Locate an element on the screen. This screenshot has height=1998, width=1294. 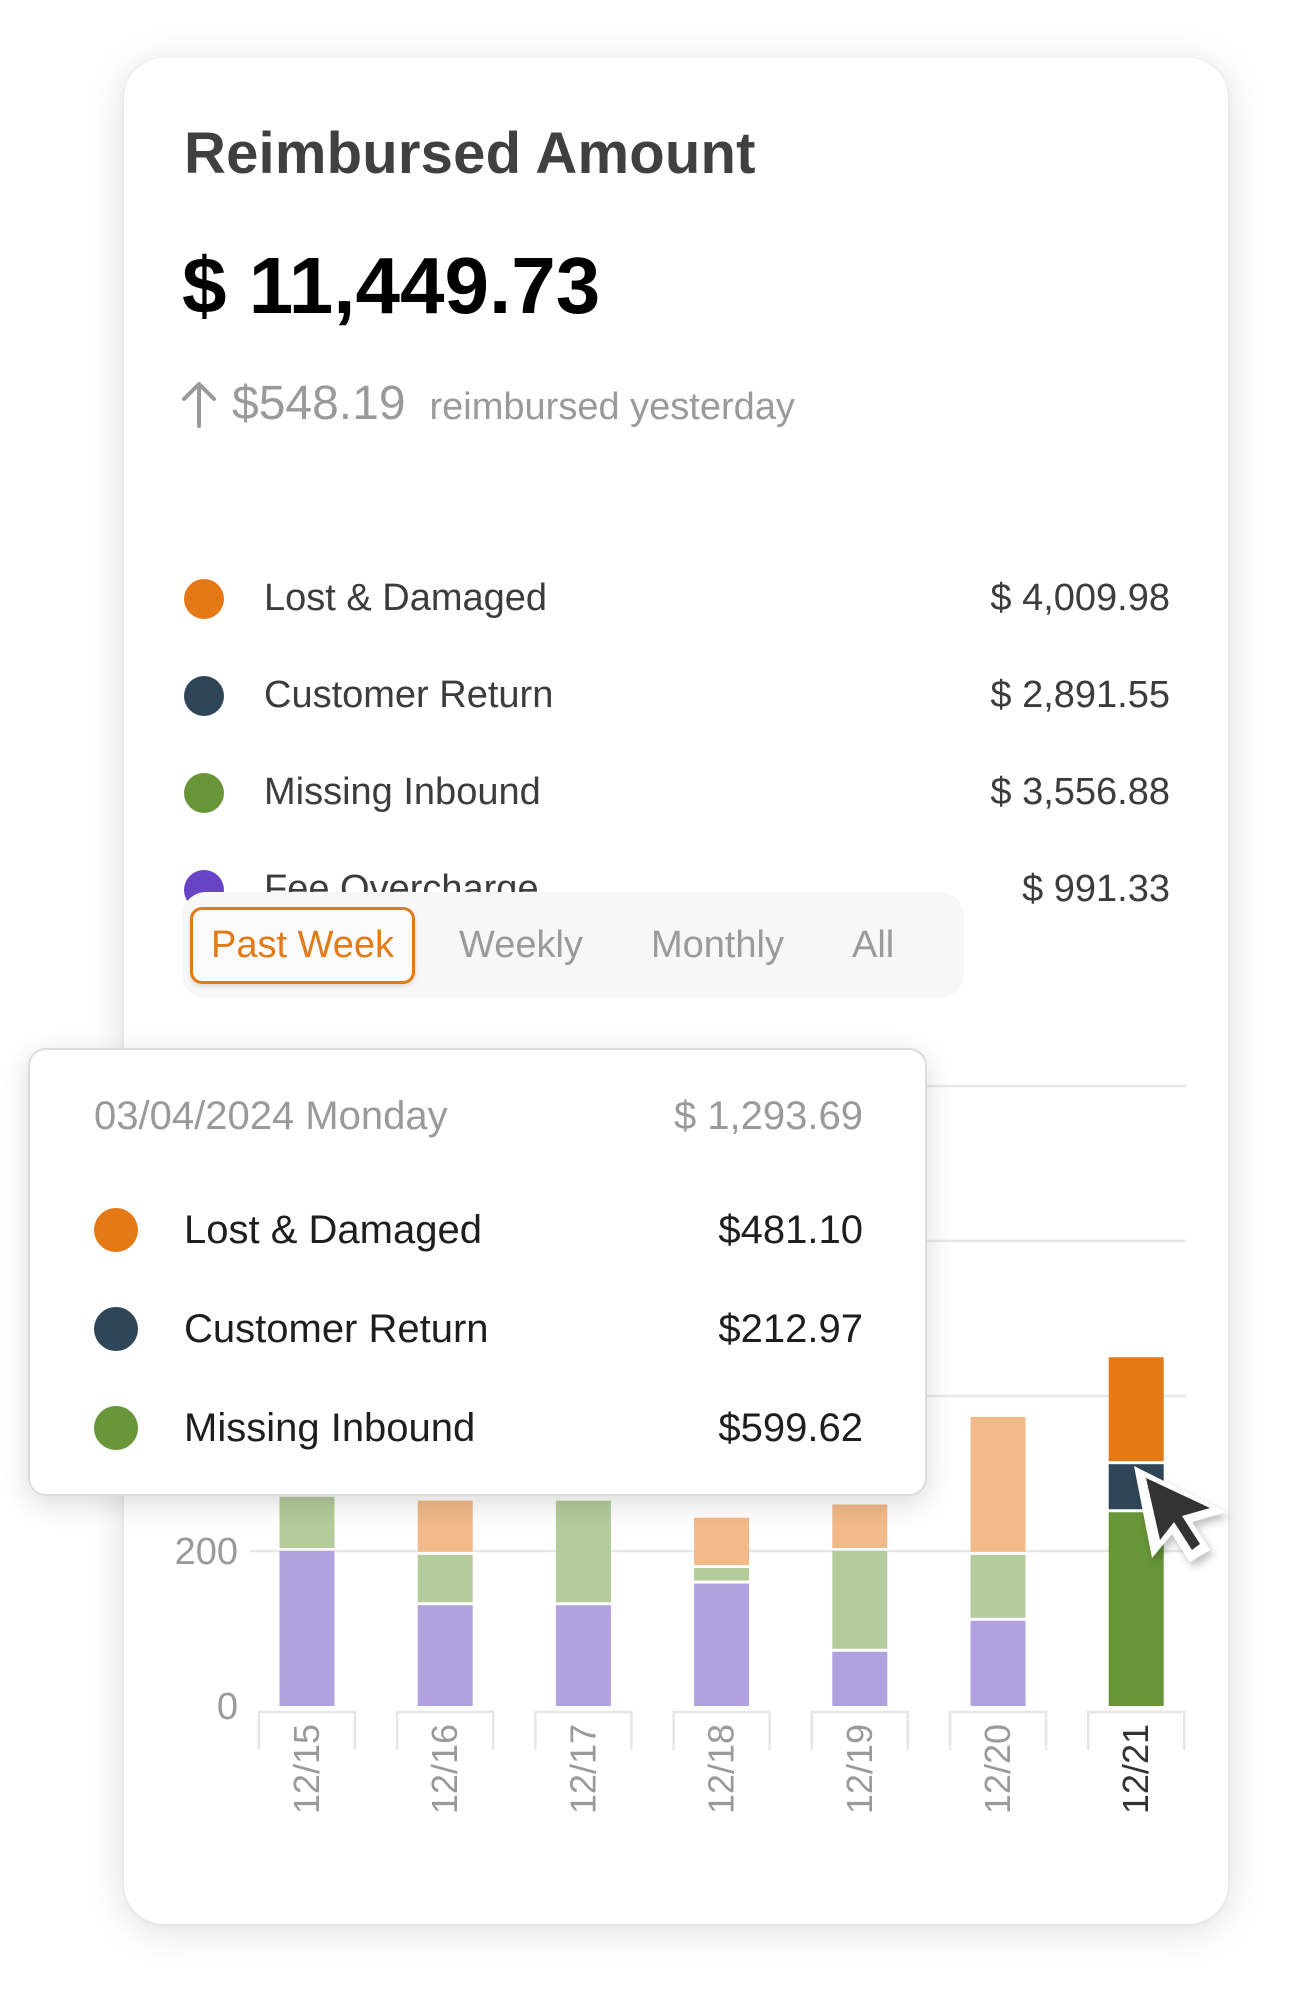
tooltip-row-lost-damaged: Lost & Damaged $481.10 is located at coordinates (478, 1230).